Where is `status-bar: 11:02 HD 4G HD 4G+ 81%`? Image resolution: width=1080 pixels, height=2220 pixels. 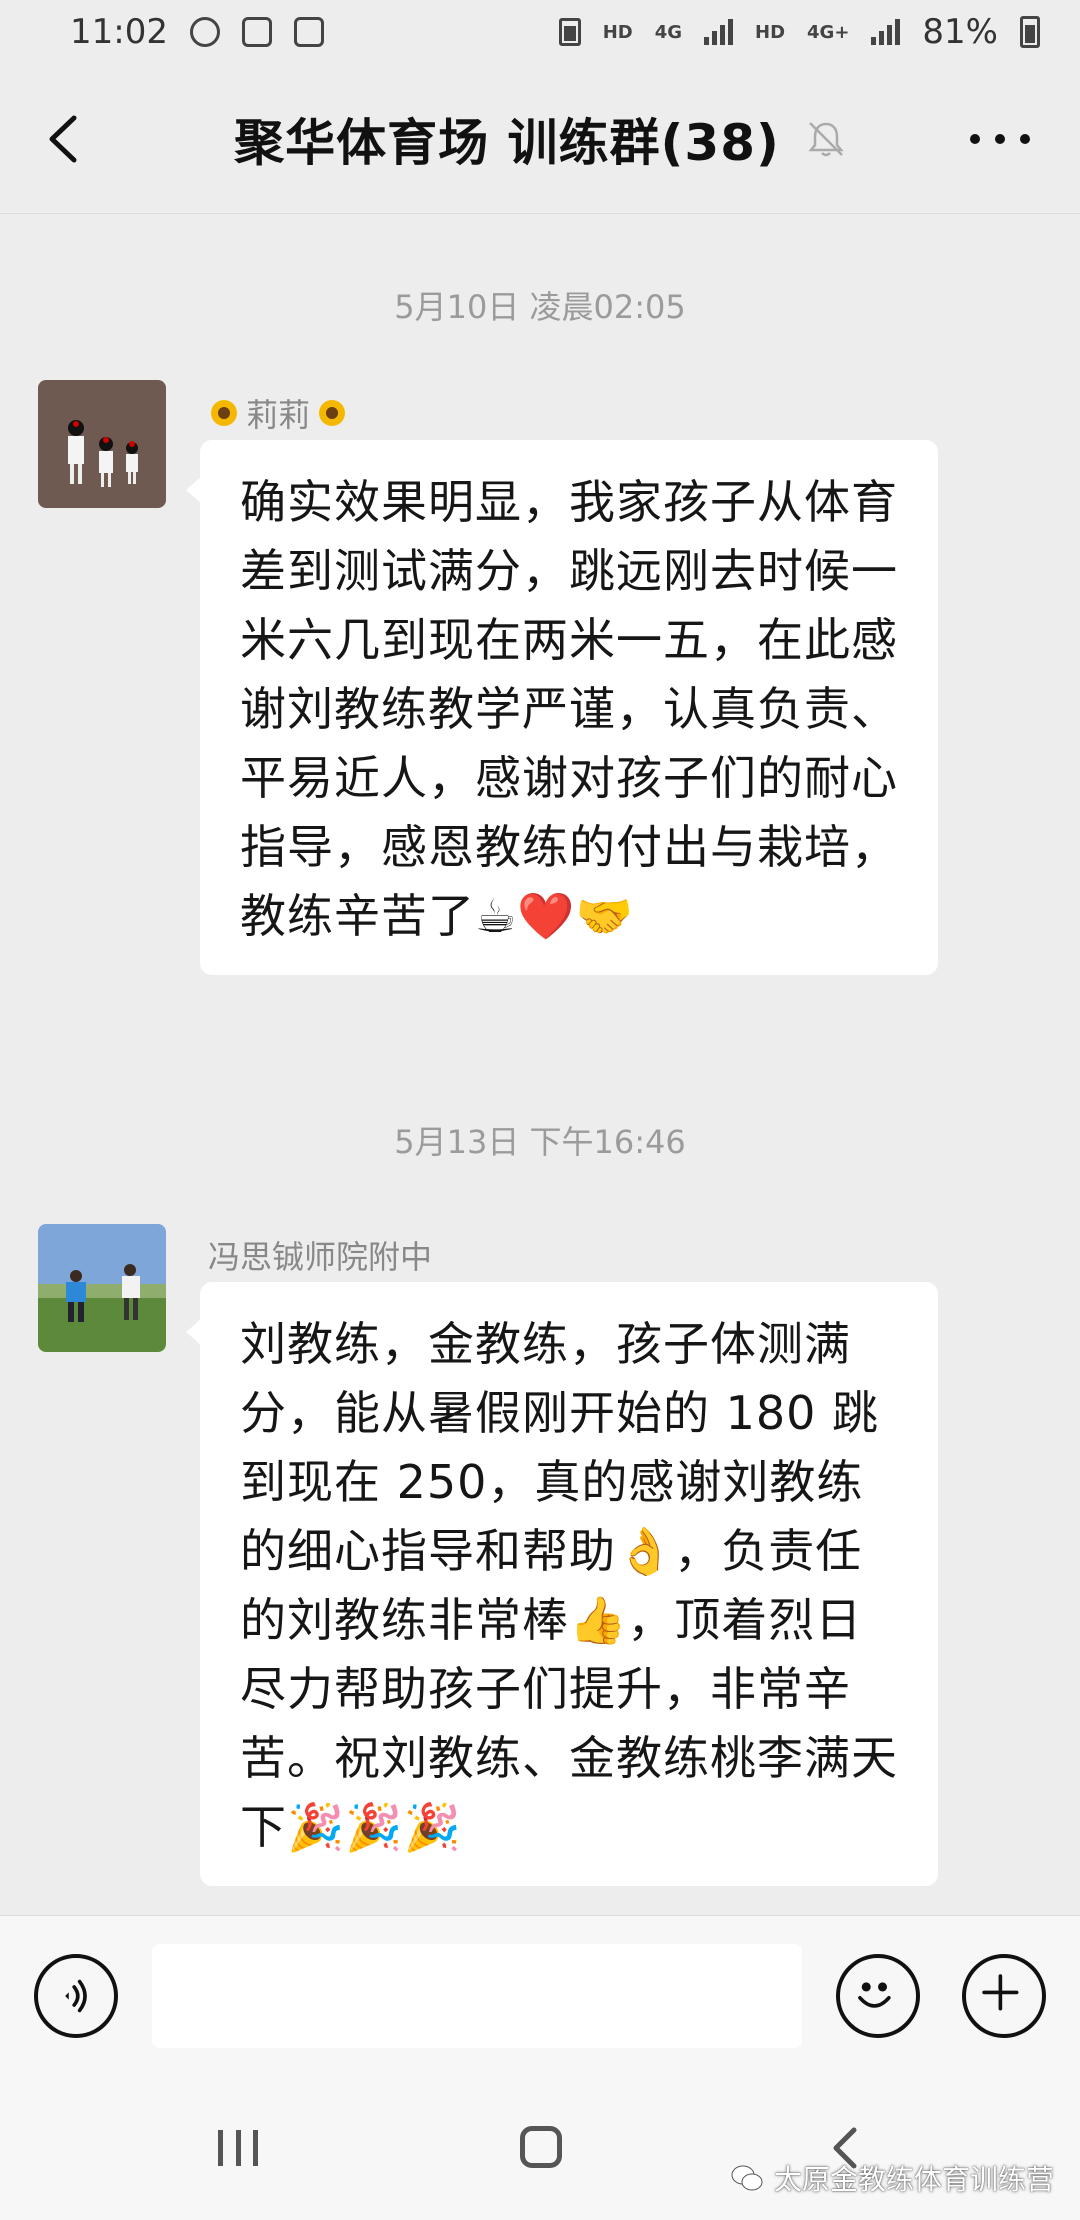
status-bar: 11:02 HD 4G HD 4G+ 81% is located at coordinates (540, 32).